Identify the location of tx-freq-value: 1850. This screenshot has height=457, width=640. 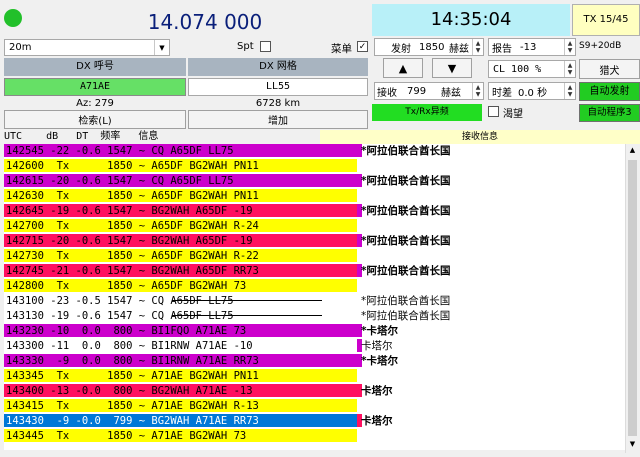
(432, 47).